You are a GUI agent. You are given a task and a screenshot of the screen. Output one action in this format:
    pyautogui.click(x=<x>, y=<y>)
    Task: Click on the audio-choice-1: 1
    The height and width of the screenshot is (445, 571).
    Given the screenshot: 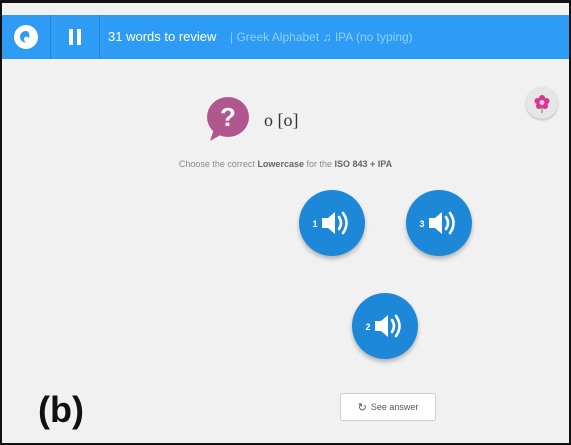 What is the action you would take?
    pyautogui.click(x=332, y=223)
    